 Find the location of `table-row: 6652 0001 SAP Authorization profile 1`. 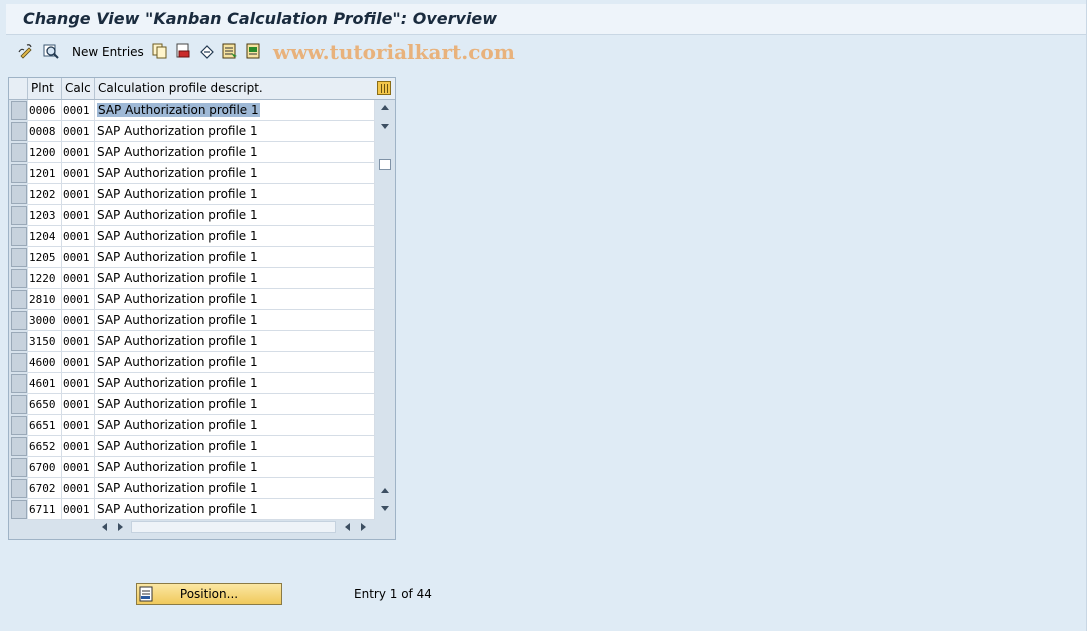

table-row: 6652 0001 SAP Authorization profile 1 is located at coordinates (192, 446).